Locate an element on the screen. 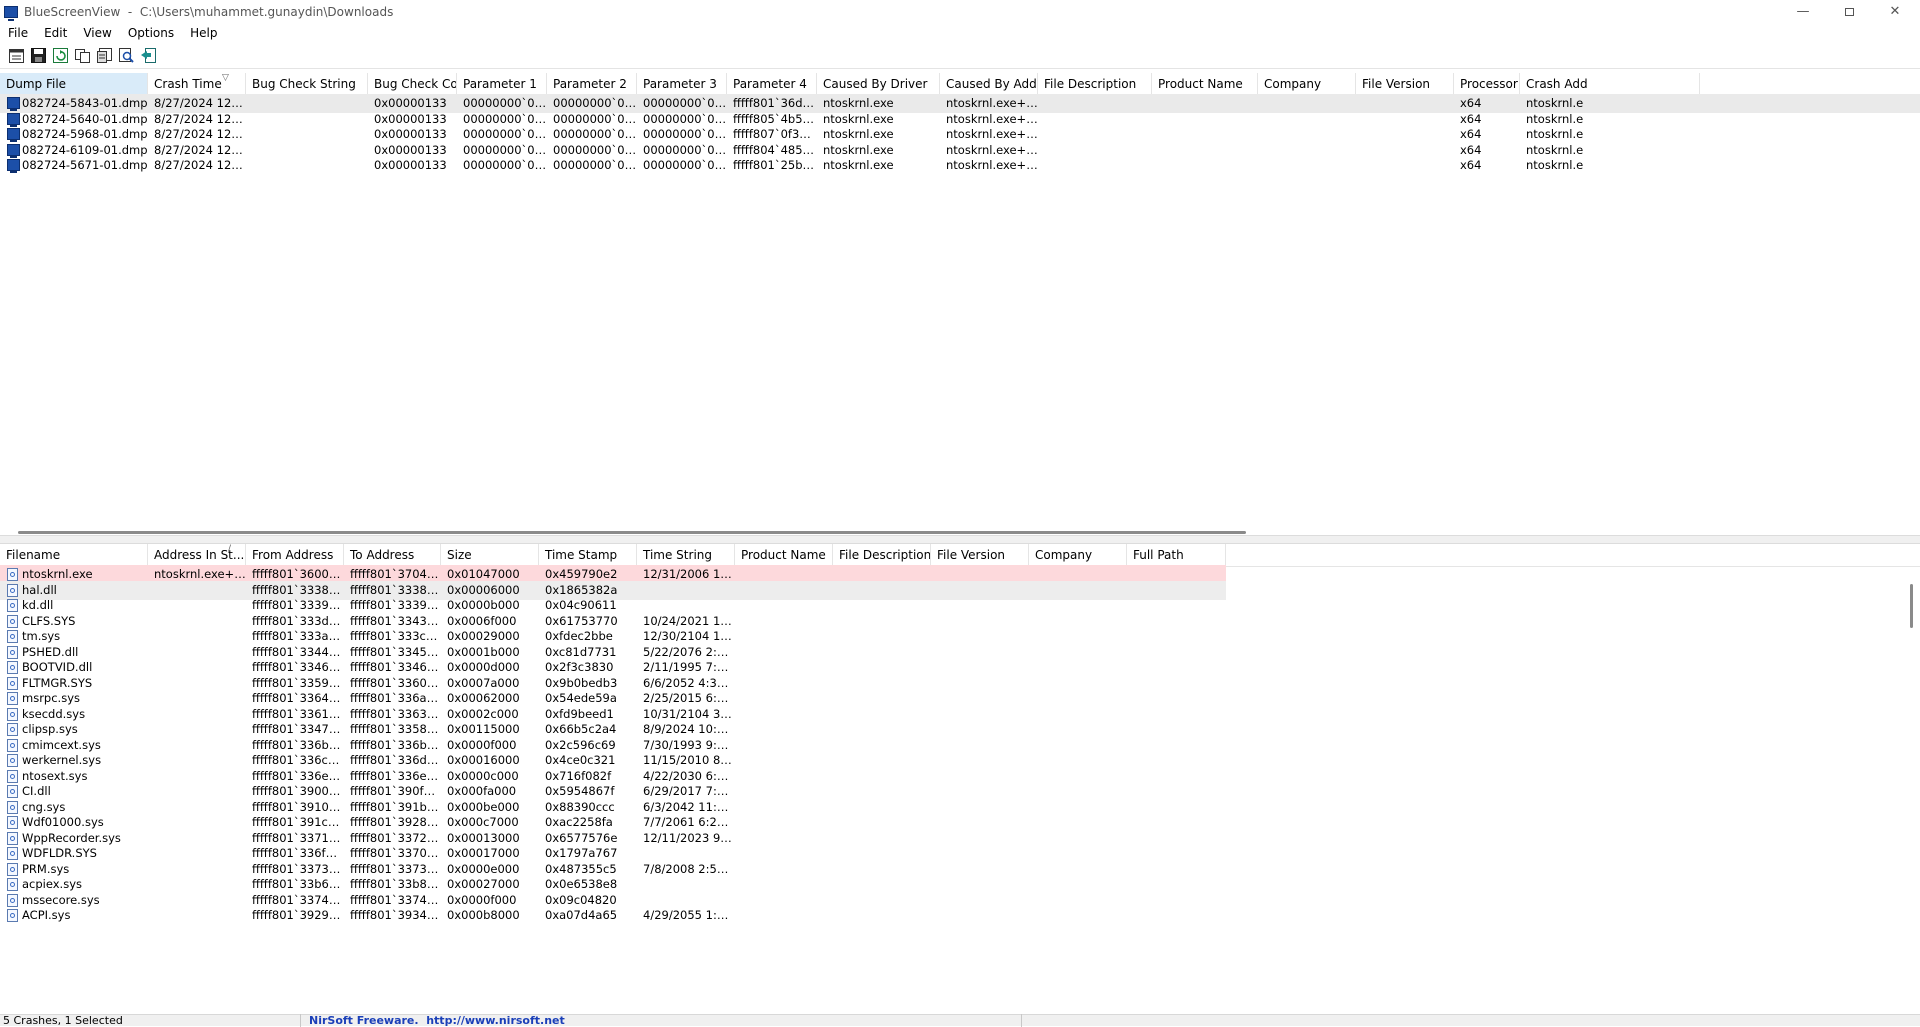 The height and width of the screenshot is (1027, 1920). driver-cell: 0x000b8000 is located at coordinates (483, 915).